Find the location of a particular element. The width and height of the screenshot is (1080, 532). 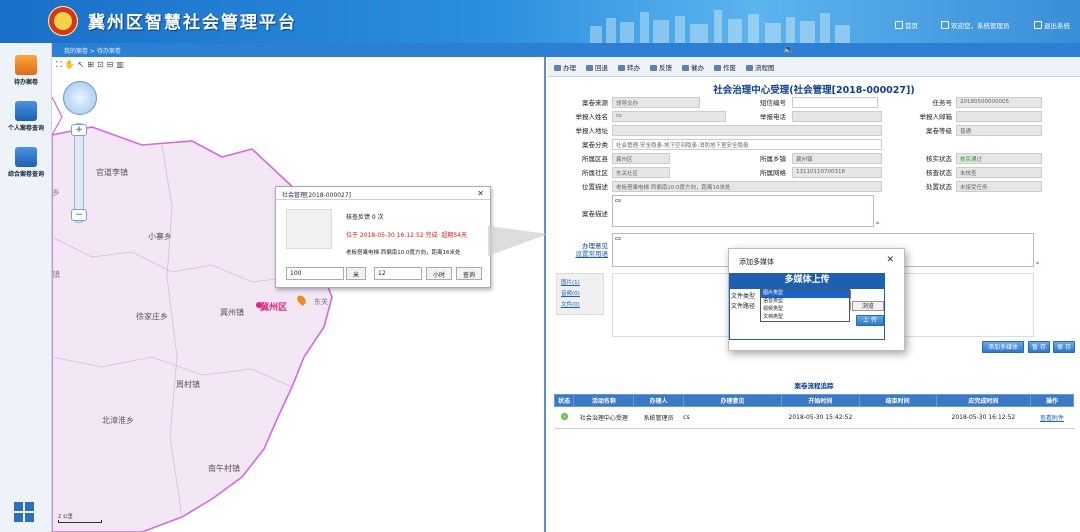

pending-cases-icon is located at coordinates (26, 65).